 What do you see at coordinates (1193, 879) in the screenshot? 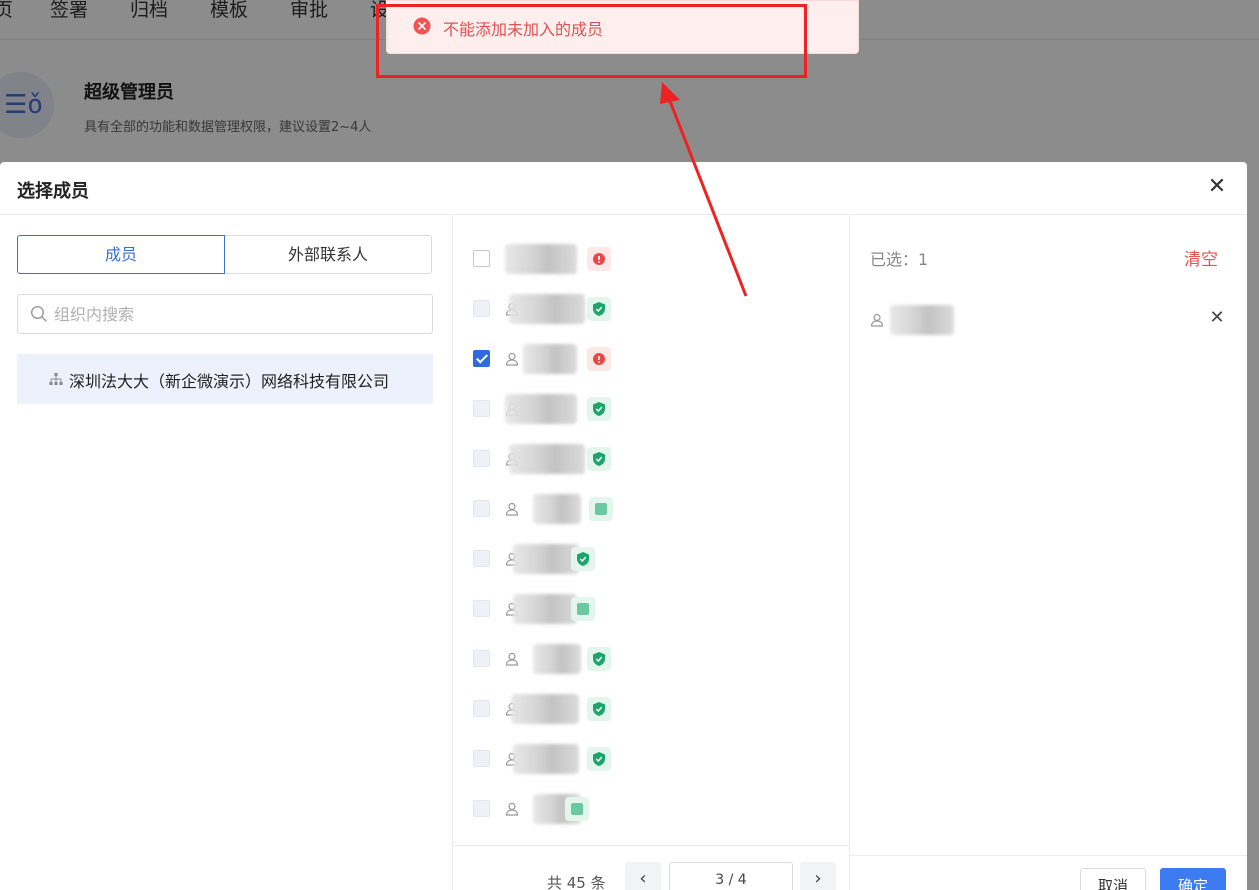
I see `confirm-button: 确定` at bounding box center [1193, 879].